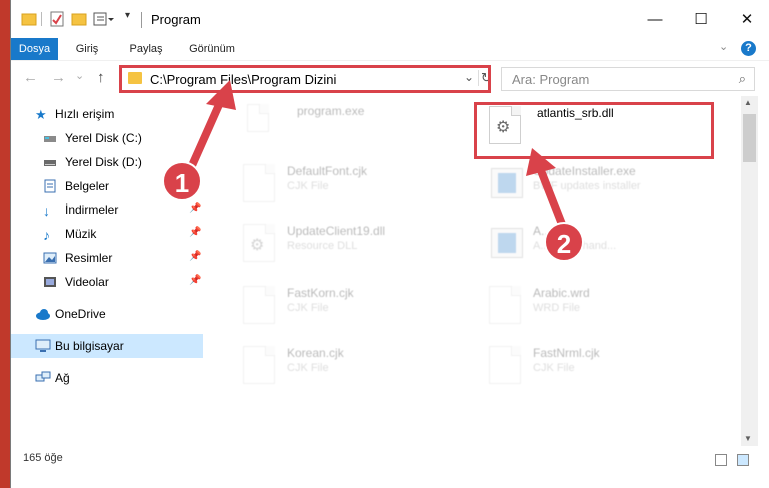 The width and height of the screenshot is (769, 488). I want to click on sidebar-item-label: Müzik, so click(81, 234).